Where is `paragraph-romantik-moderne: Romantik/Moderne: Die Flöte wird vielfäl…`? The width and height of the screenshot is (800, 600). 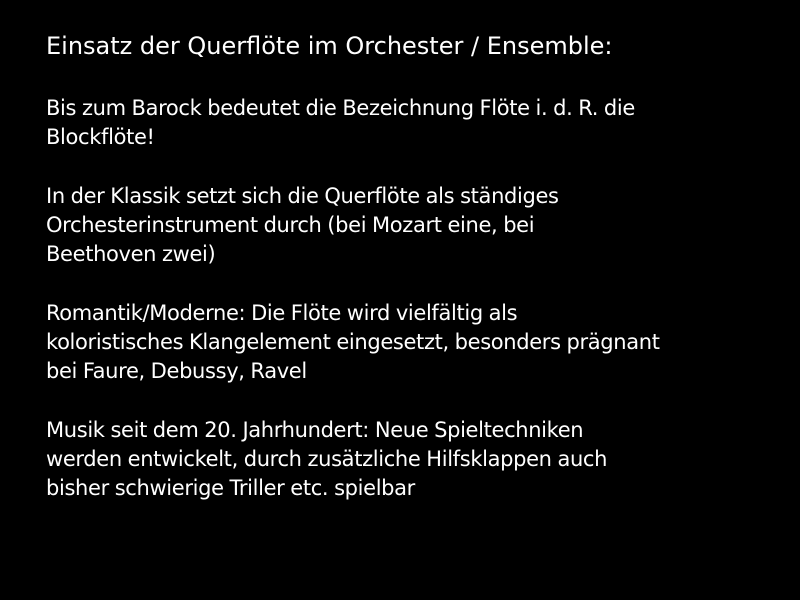 paragraph-romantik-moderne: Romantik/Moderne: Die Flöte wird vielfäl… is located at coordinates (408, 342).